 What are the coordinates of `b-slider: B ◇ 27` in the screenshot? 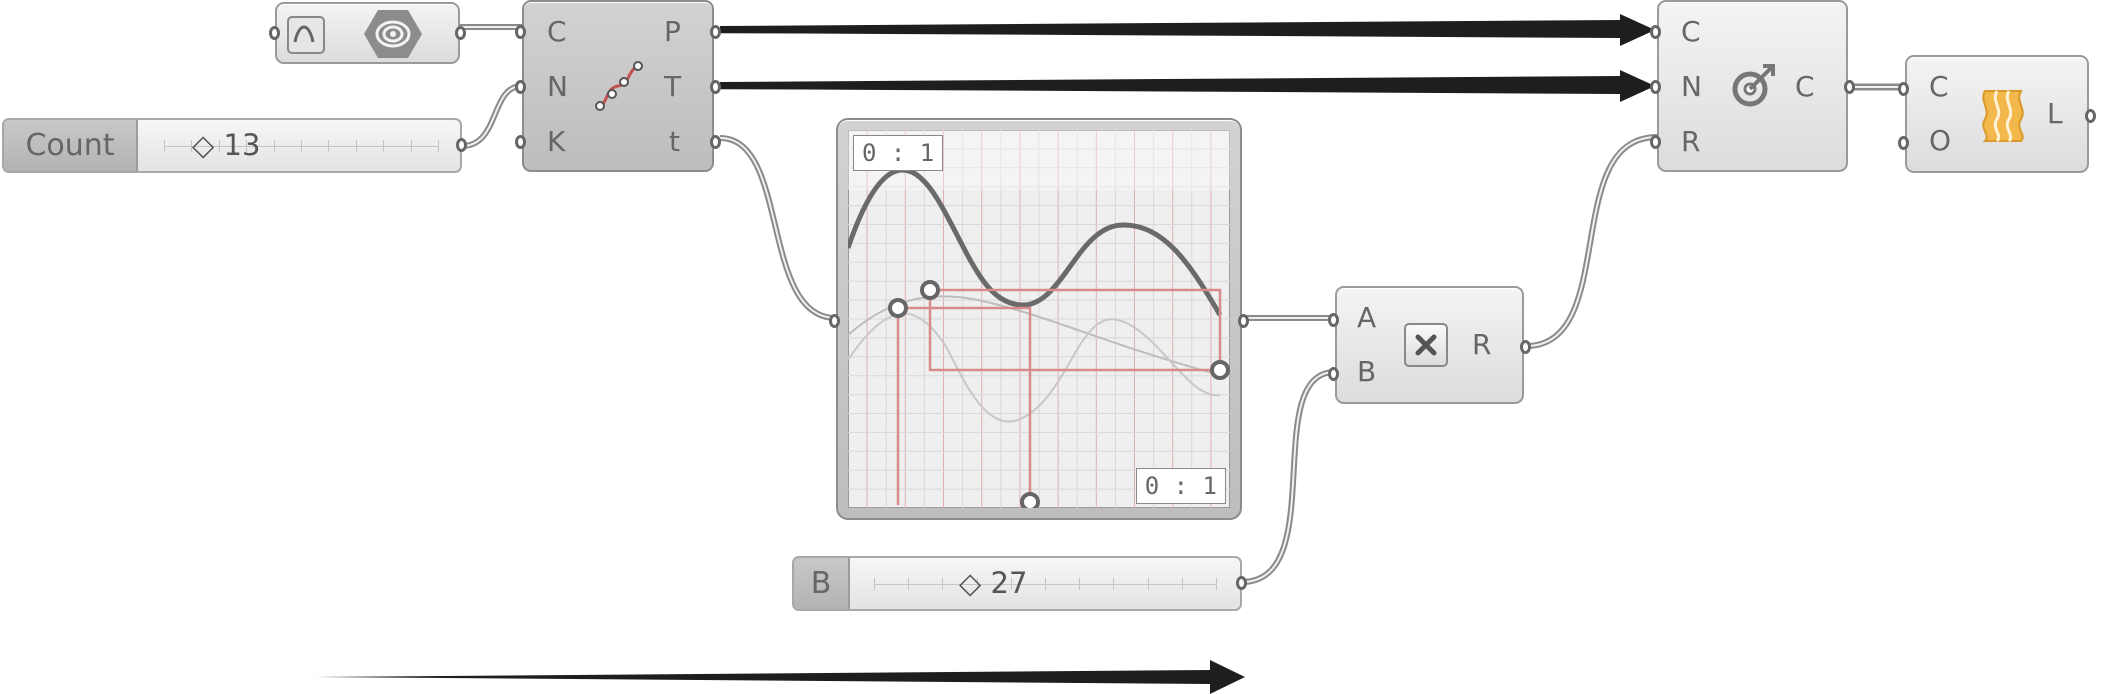 It's located at (1019, 583).